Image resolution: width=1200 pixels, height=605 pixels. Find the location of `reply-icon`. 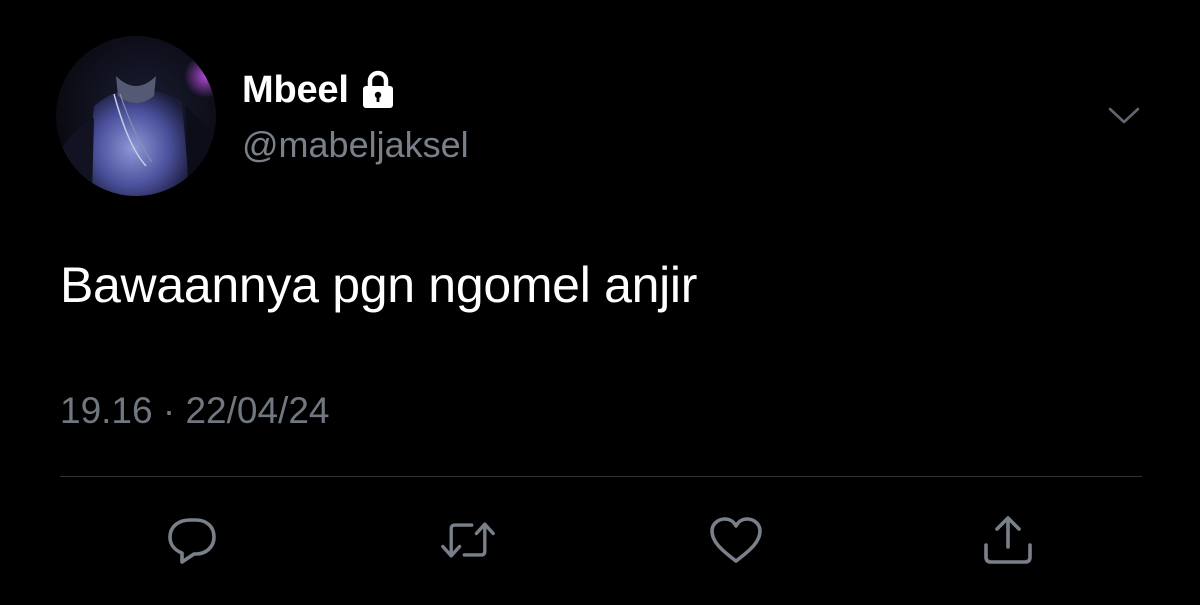

reply-icon is located at coordinates (192, 541).